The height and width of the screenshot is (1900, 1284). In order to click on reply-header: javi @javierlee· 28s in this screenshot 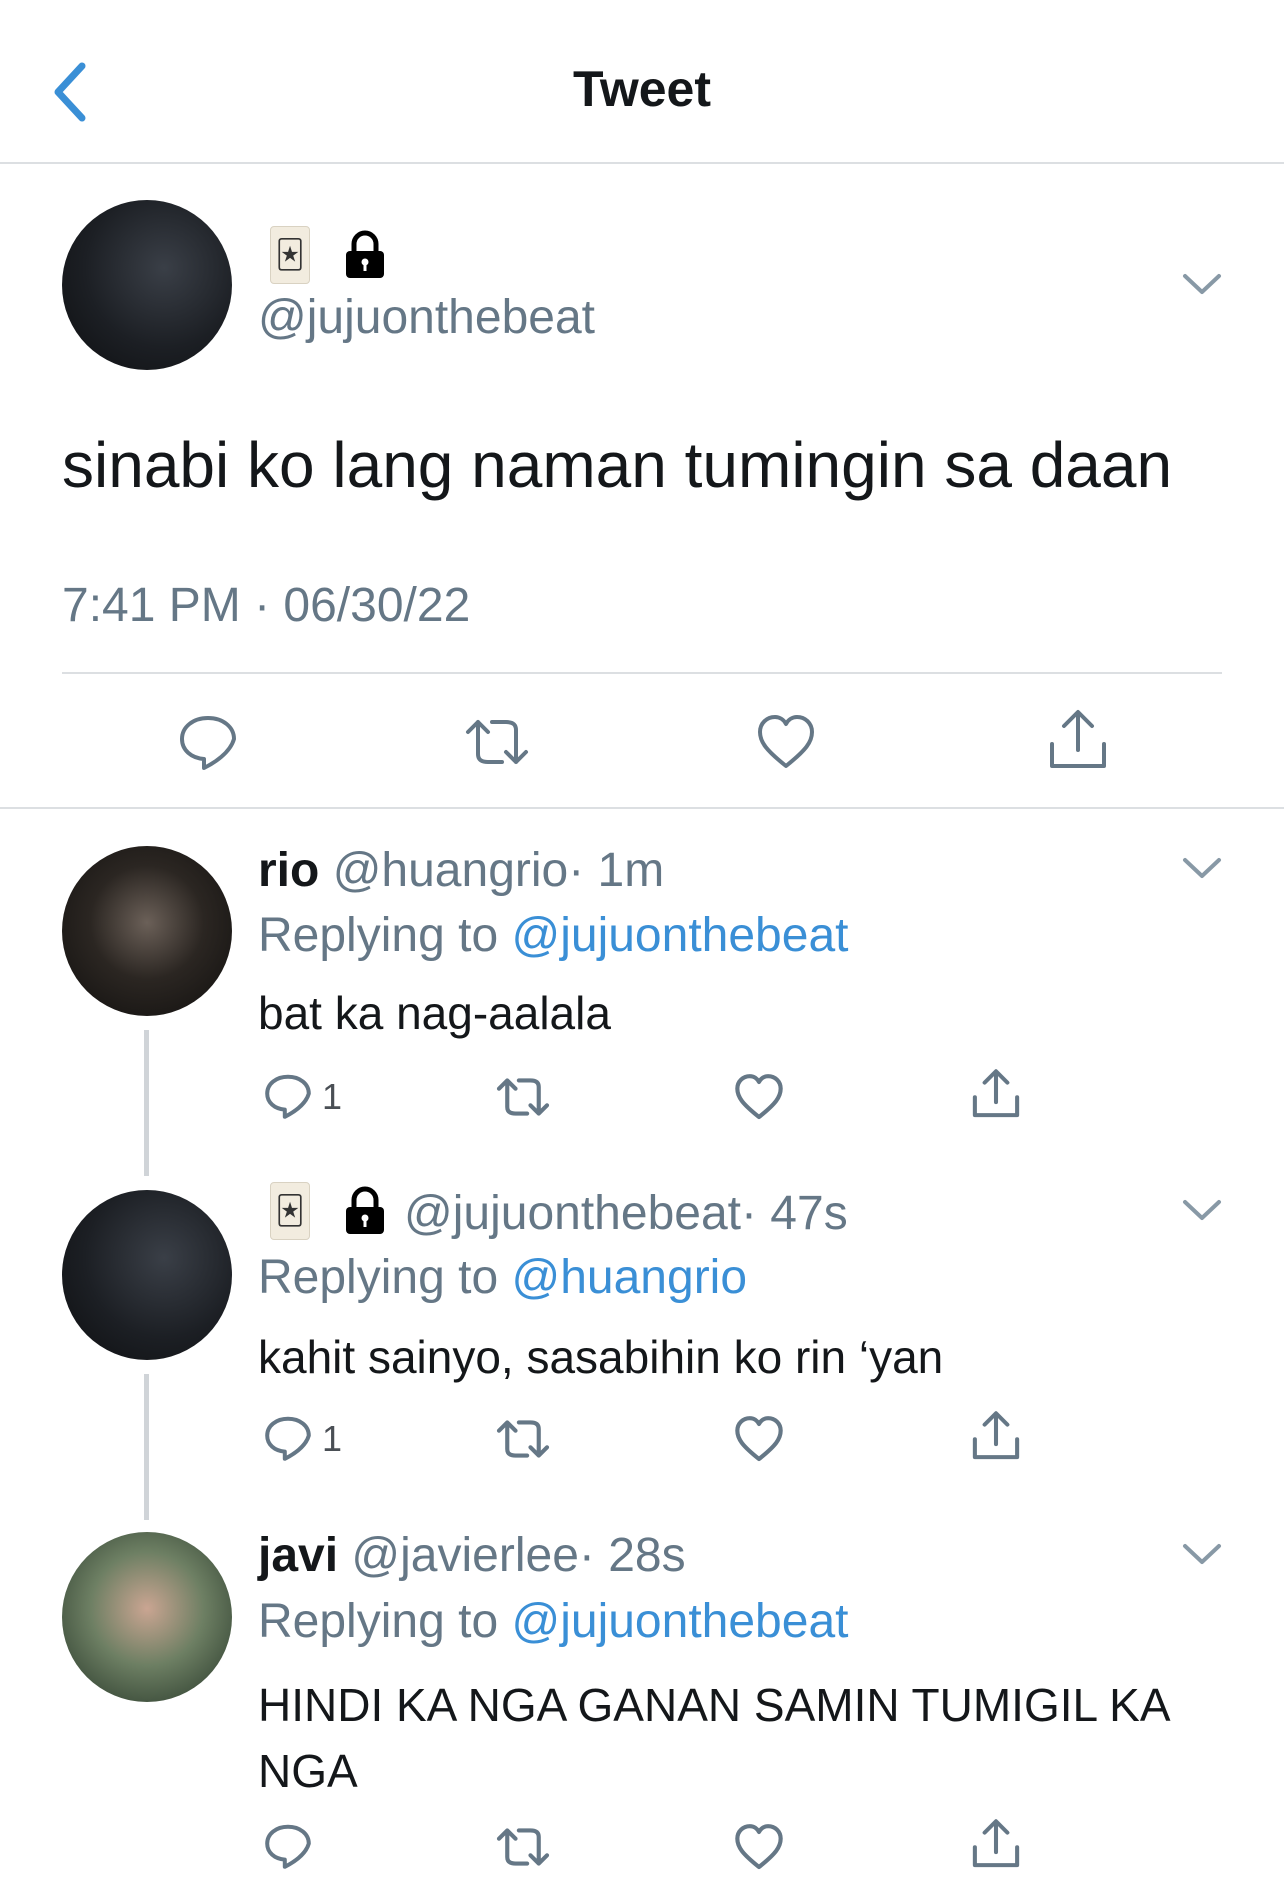, I will do `click(472, 1555)`.